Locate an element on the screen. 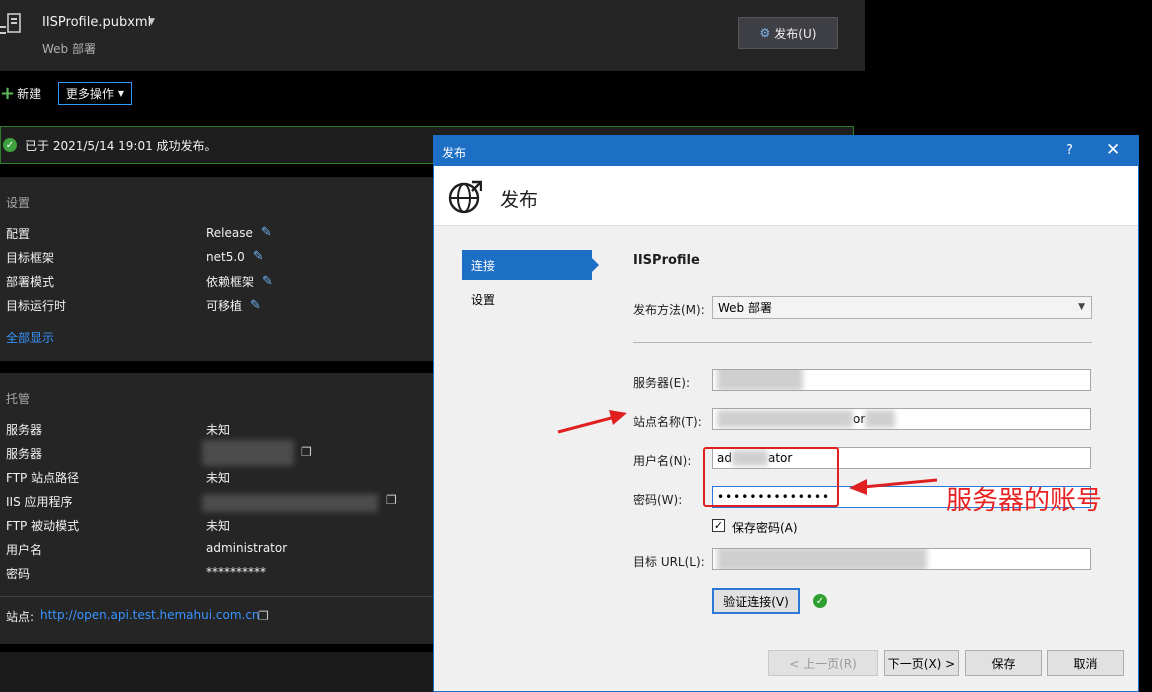 This screenshot has height=692, width=1152. profile-filename: IISProfile.pubxml is located at coordinates (96, 22).